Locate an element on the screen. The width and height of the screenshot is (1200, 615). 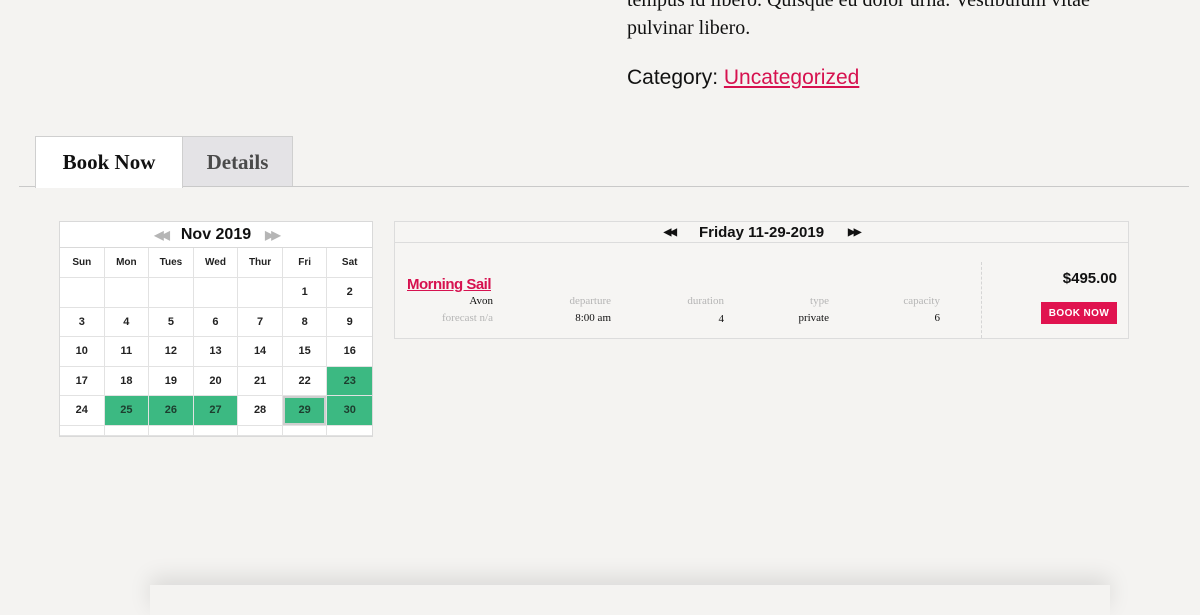
type-label: type is located at coordinates (819, 301).